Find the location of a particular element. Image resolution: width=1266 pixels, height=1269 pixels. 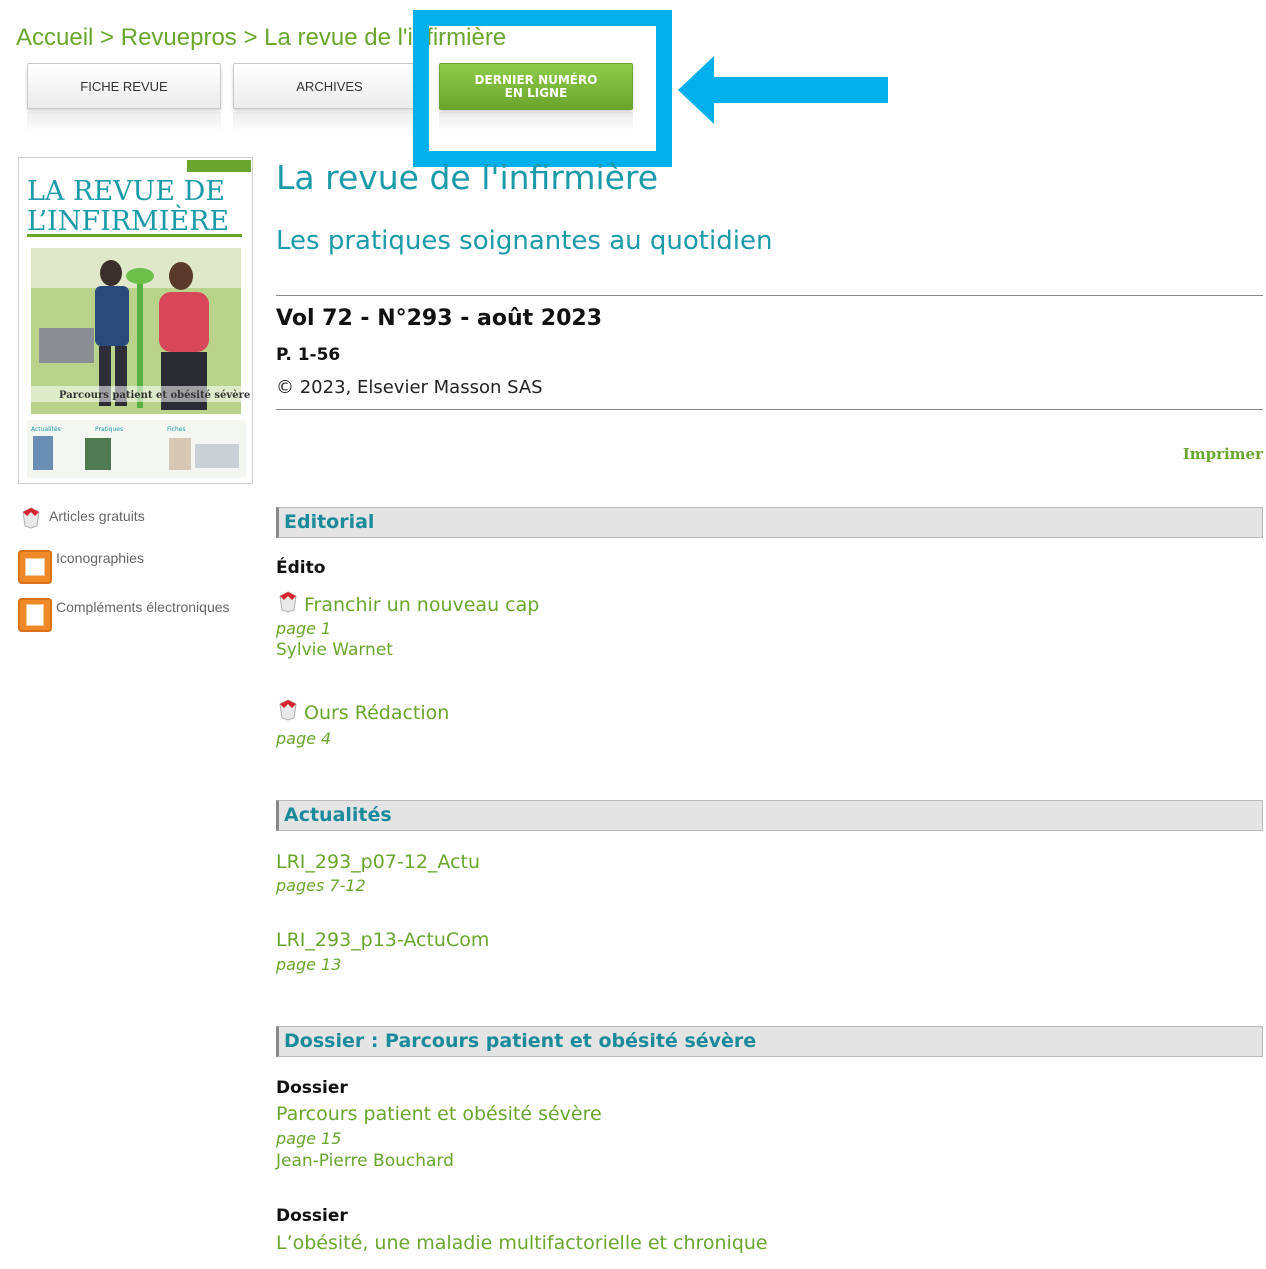

article-link-franchir: Franchir un nouveau cap is located at coordinates (408, 603).